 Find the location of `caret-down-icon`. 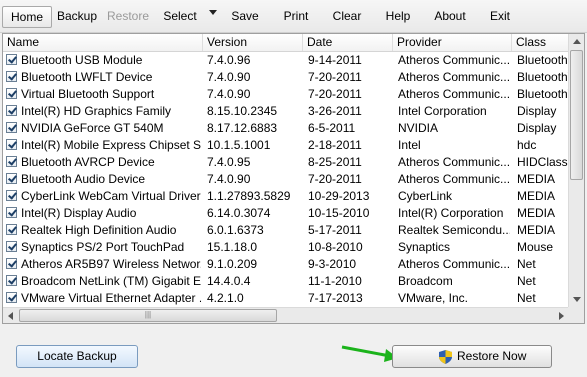

caret-down-icon is located at coordinates (213, 12).